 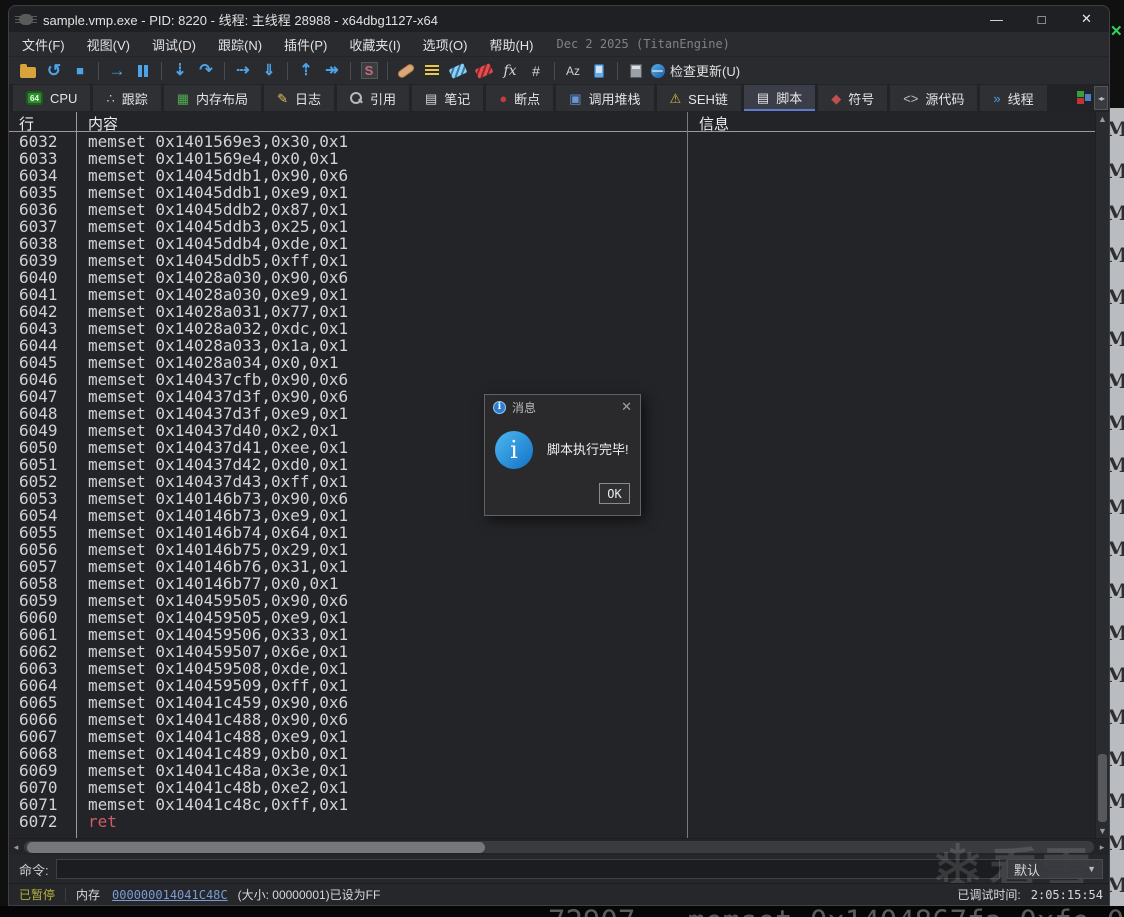 I want to click on table-row: 6043 memset 0x14028a032,0xdc,0x1, so click(x=348, y=328).